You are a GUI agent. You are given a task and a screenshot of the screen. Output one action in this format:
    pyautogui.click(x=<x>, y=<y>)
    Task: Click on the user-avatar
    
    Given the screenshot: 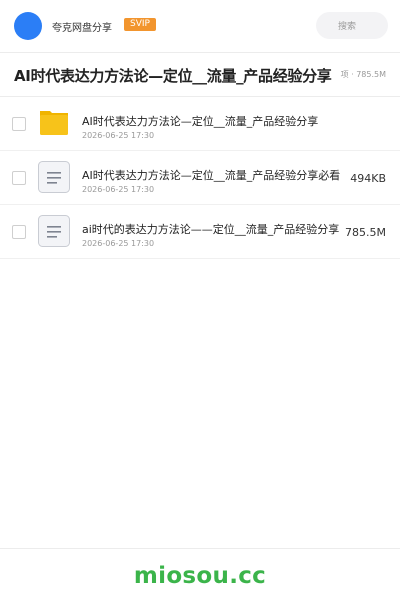 What is the action you would take?
    pyautogui.click(x=28, y=26)
    